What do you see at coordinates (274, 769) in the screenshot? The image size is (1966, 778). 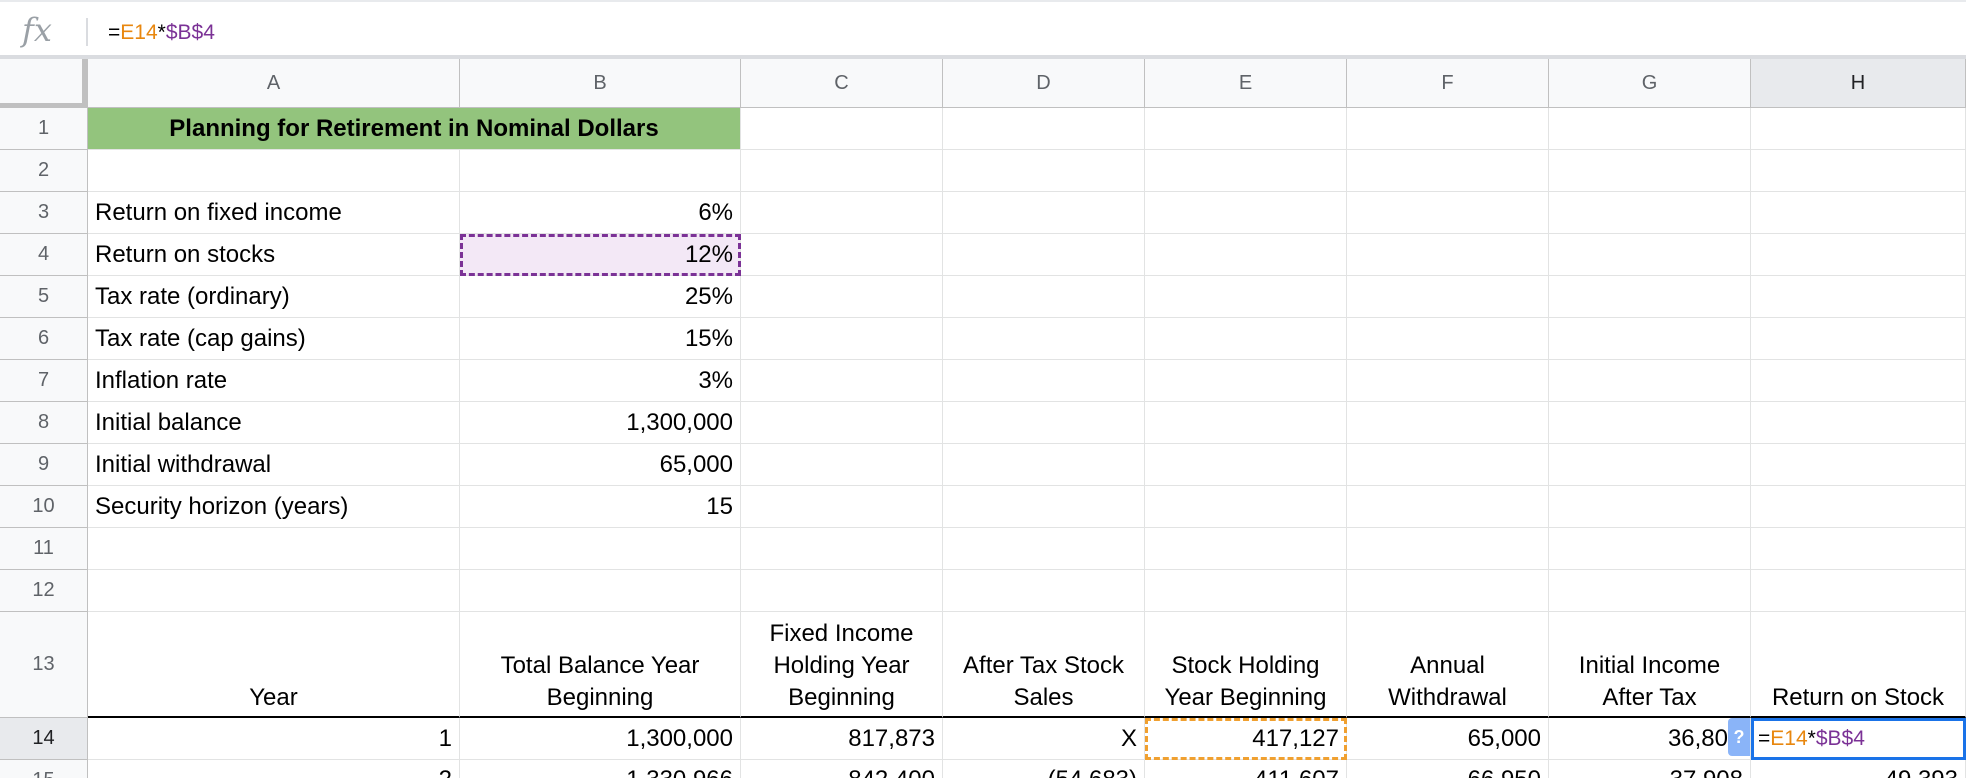 I see `cell-a15: 2` at bounding box center [274, 769].